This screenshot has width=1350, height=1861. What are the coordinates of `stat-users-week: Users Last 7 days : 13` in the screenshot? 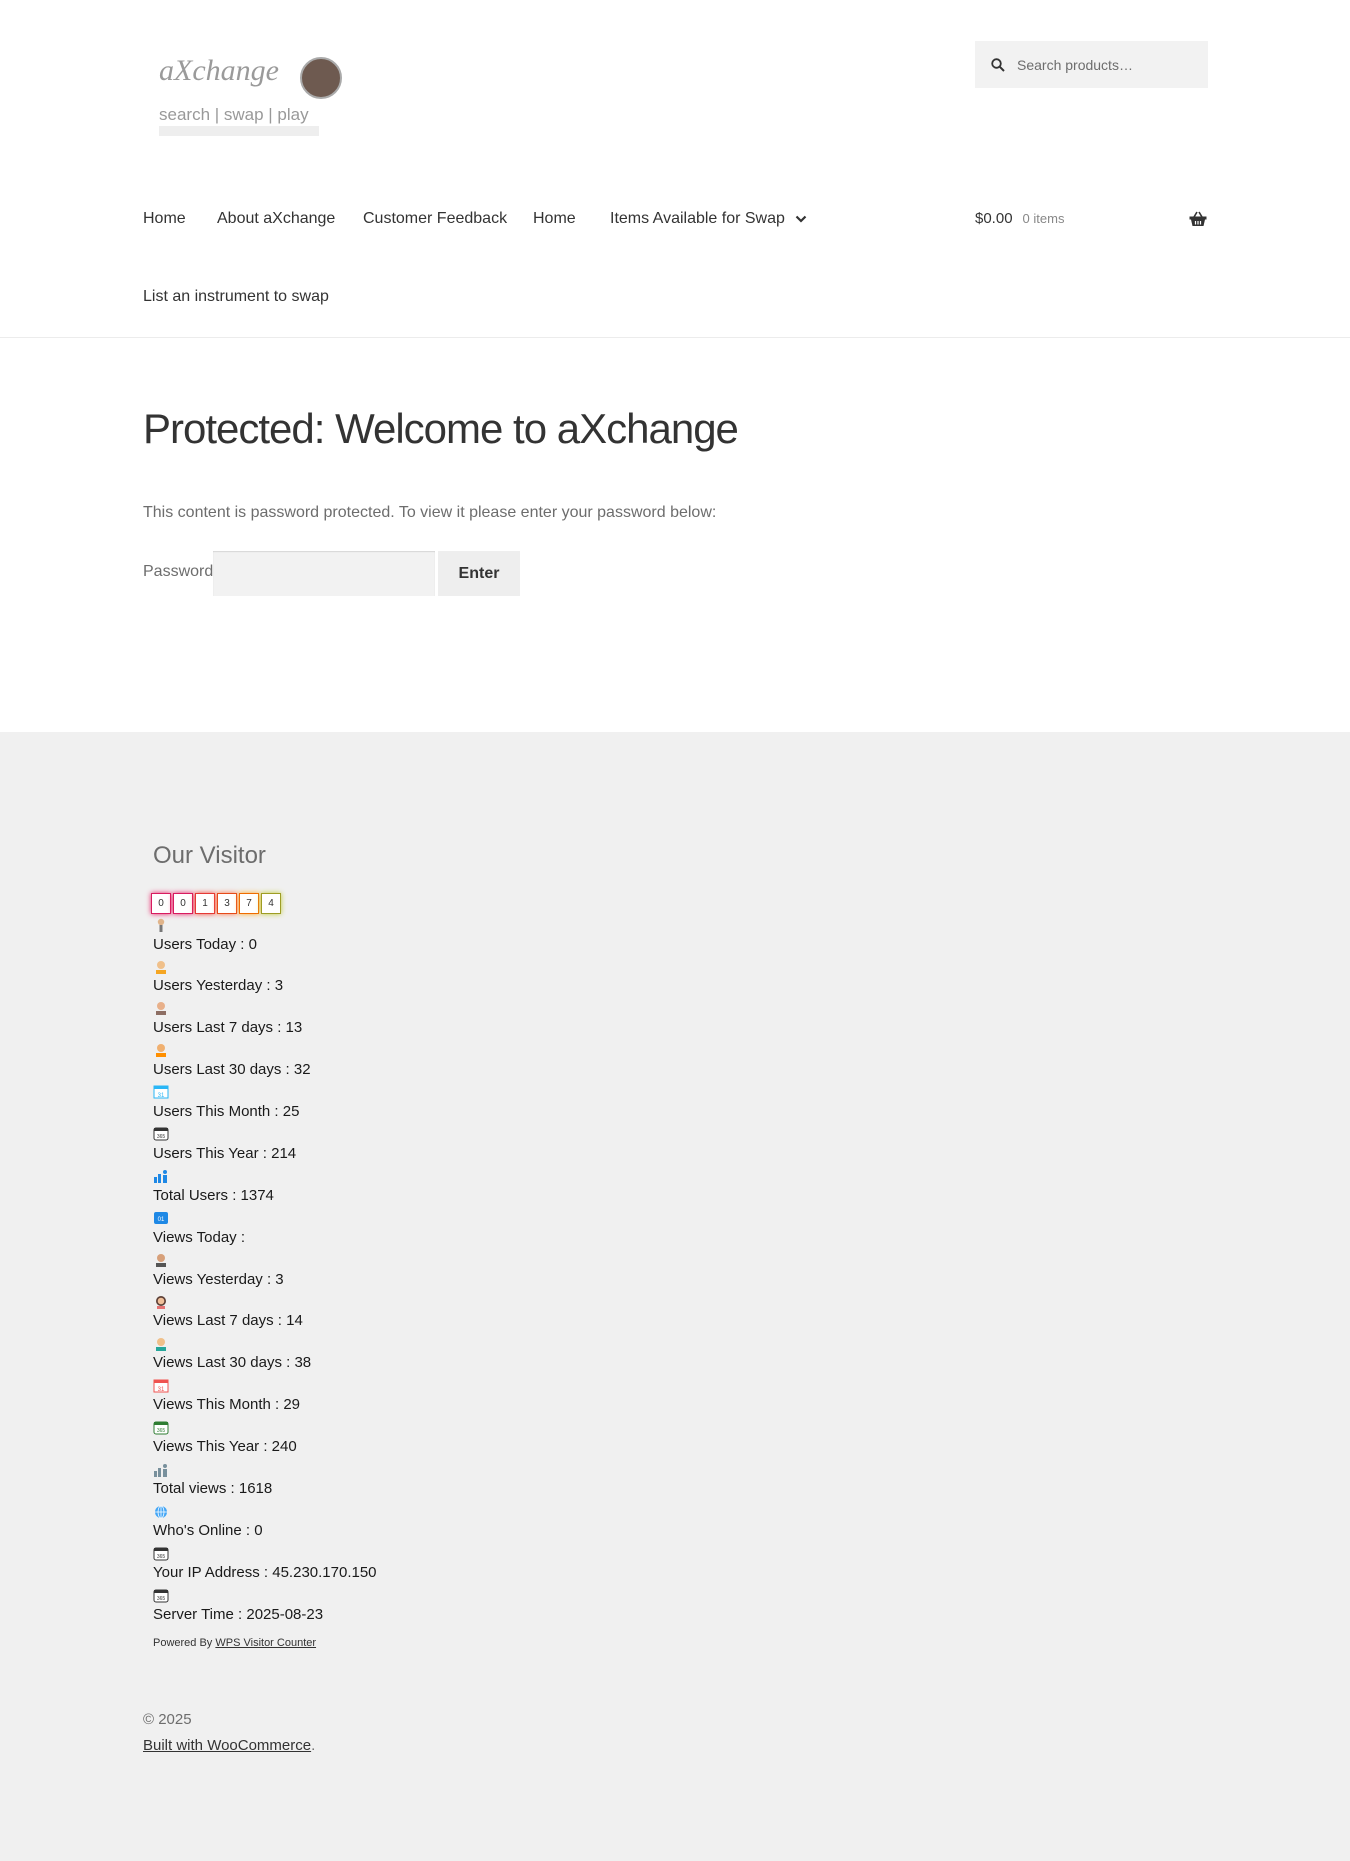 It's located at (228, 1027).